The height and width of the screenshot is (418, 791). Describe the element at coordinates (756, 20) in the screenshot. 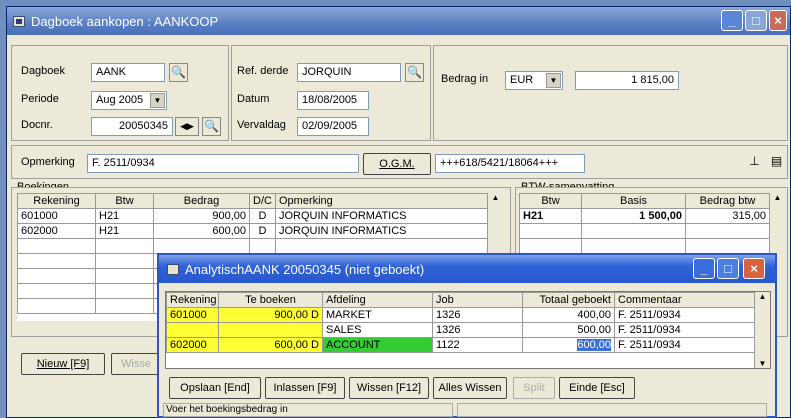

I see `maximize-button: □` at that location.